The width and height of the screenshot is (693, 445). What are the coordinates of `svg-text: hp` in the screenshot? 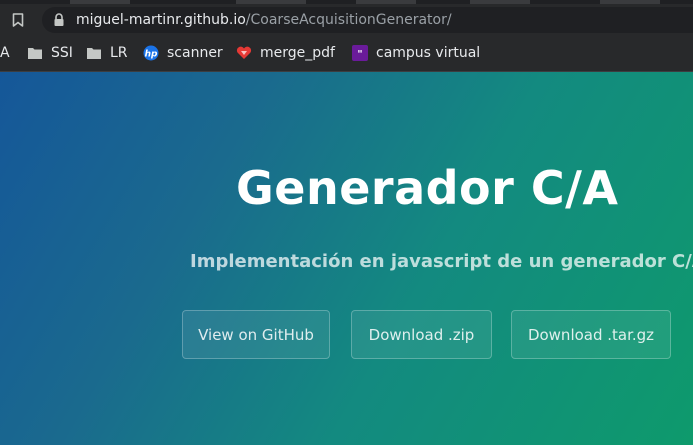 It's located at (151, 55).